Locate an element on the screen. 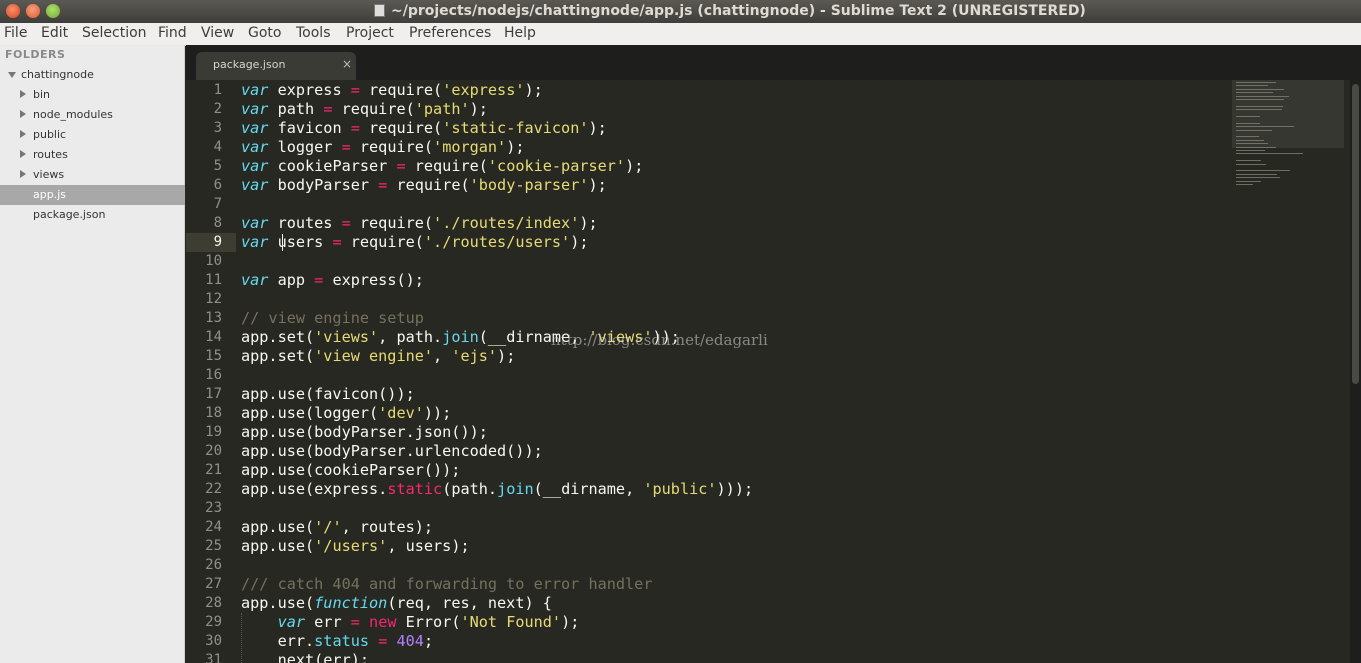 This screenshot has height=663, width=1361. sidebar-folder-bin: bin is located at coordinates (92, 95).